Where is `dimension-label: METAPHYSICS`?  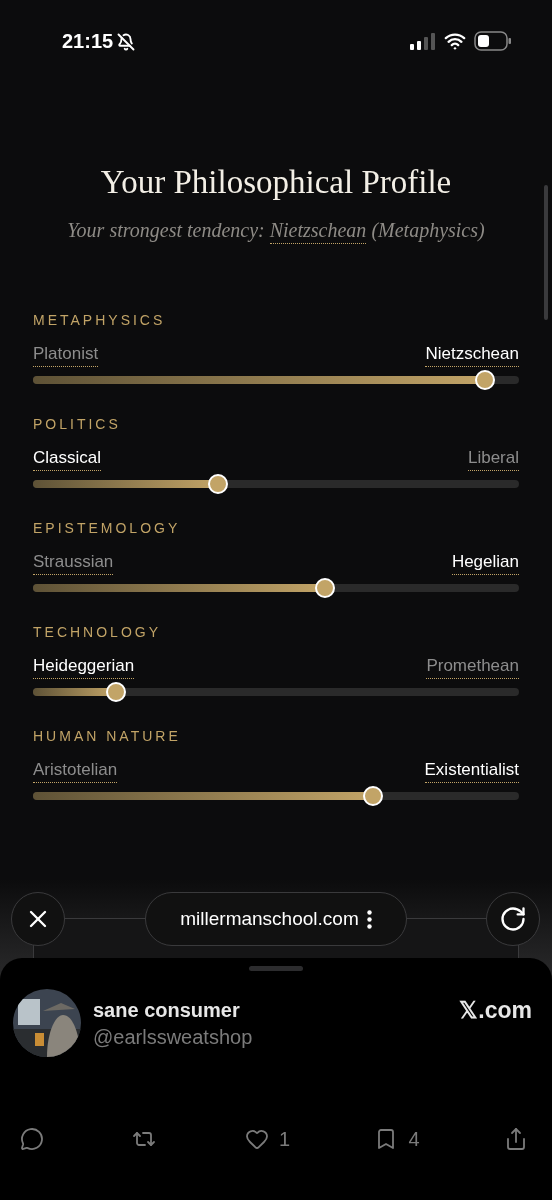 dimension-label: METAPHYSICS is located at coordinates (100, 320).